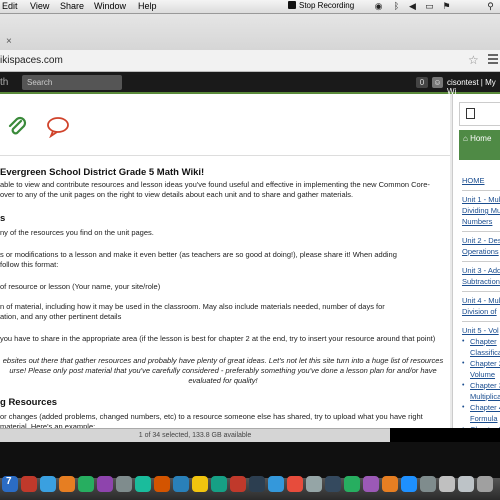 Image resolution: width=500 pixels, height=500 pixels. What do you see at coordinates (479, 312) in the screenshot?
I see `sidebar-nav-link: Division of` at bounding box center [479, 312].